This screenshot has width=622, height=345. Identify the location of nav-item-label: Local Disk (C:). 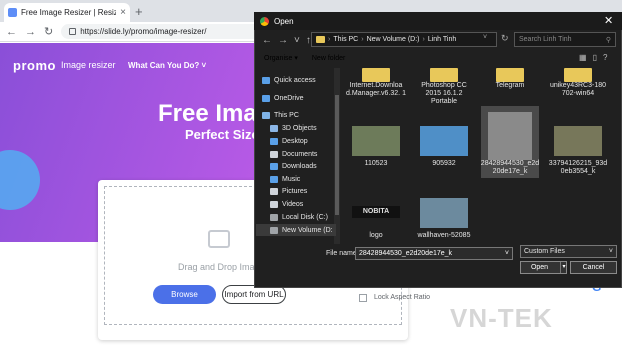
(305, 217).